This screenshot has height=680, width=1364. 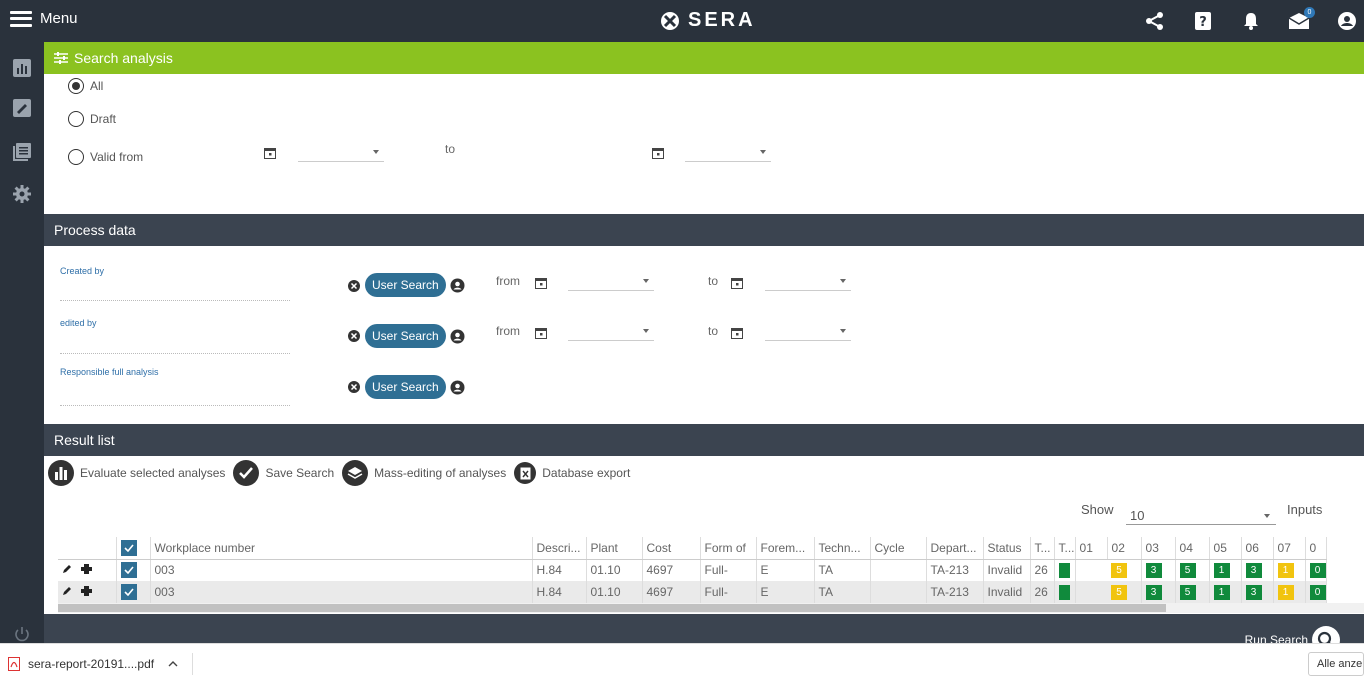 I want to click on created-from-date-select, so click(x=611, y=282).